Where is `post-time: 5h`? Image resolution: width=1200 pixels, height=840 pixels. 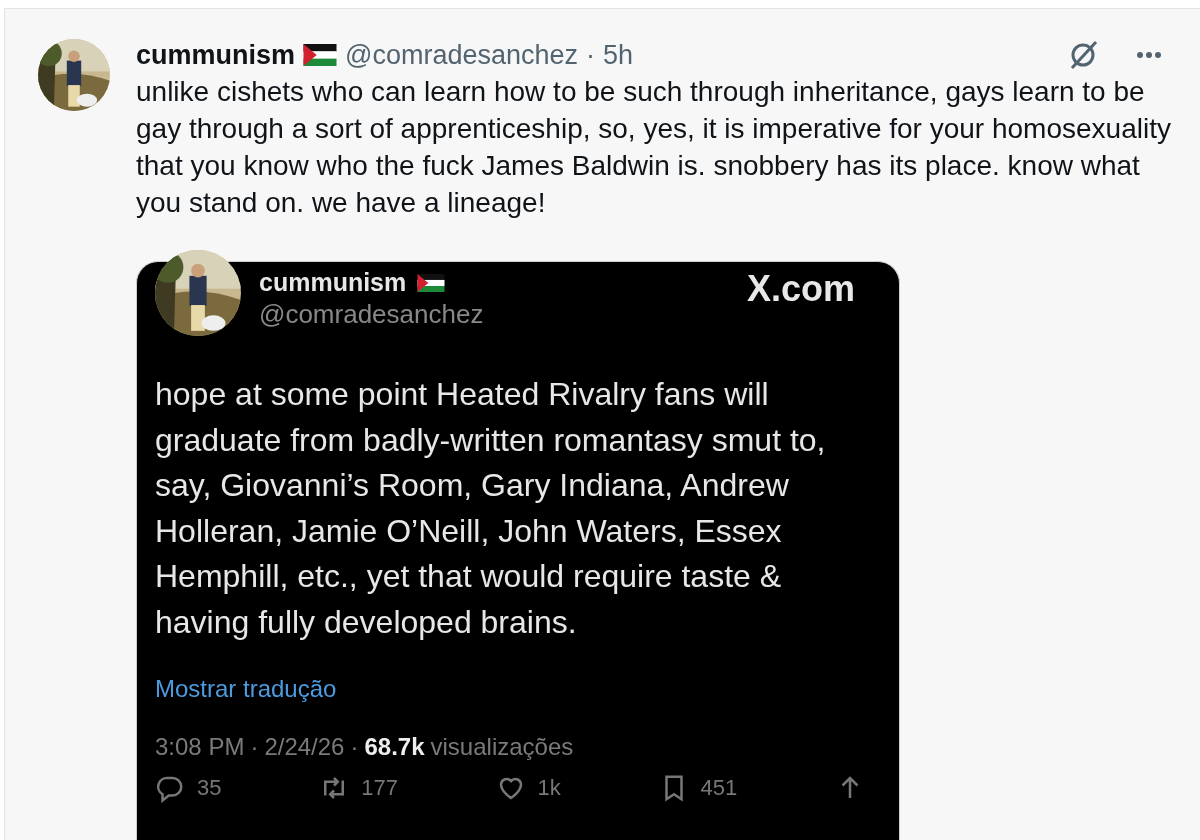
post-time: 5h is located at coordinates (618, 55).